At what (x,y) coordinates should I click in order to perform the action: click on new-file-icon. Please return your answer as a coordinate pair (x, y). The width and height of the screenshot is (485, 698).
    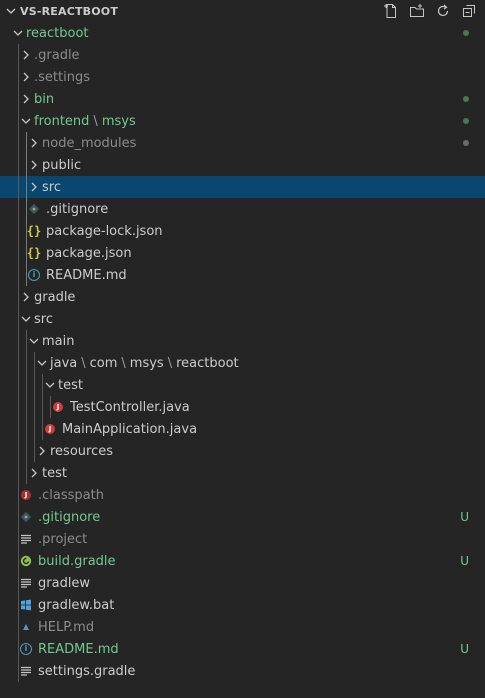
    Looking at the image, I should click on (391, 11).